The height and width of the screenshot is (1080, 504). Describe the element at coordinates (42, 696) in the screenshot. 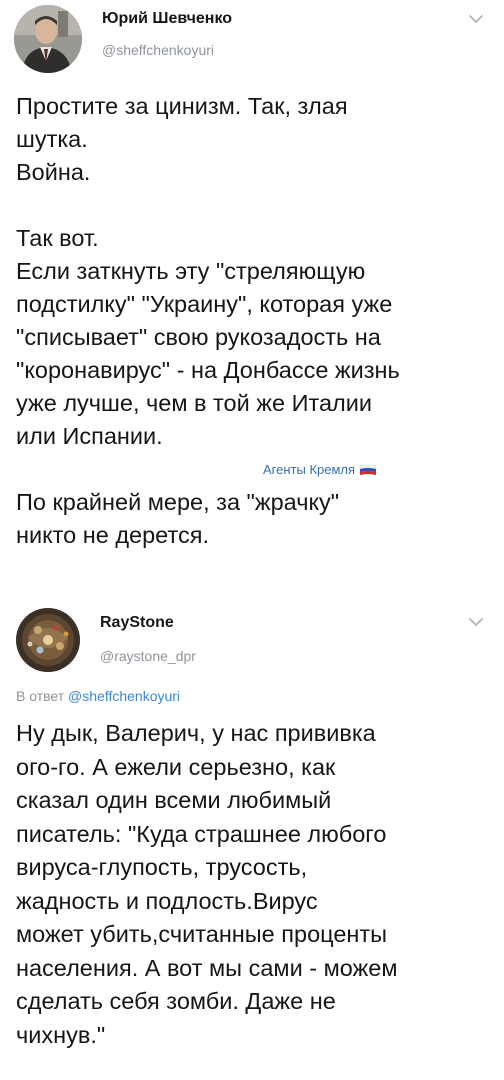

I see `reply-prefix: В ответ` at that location.